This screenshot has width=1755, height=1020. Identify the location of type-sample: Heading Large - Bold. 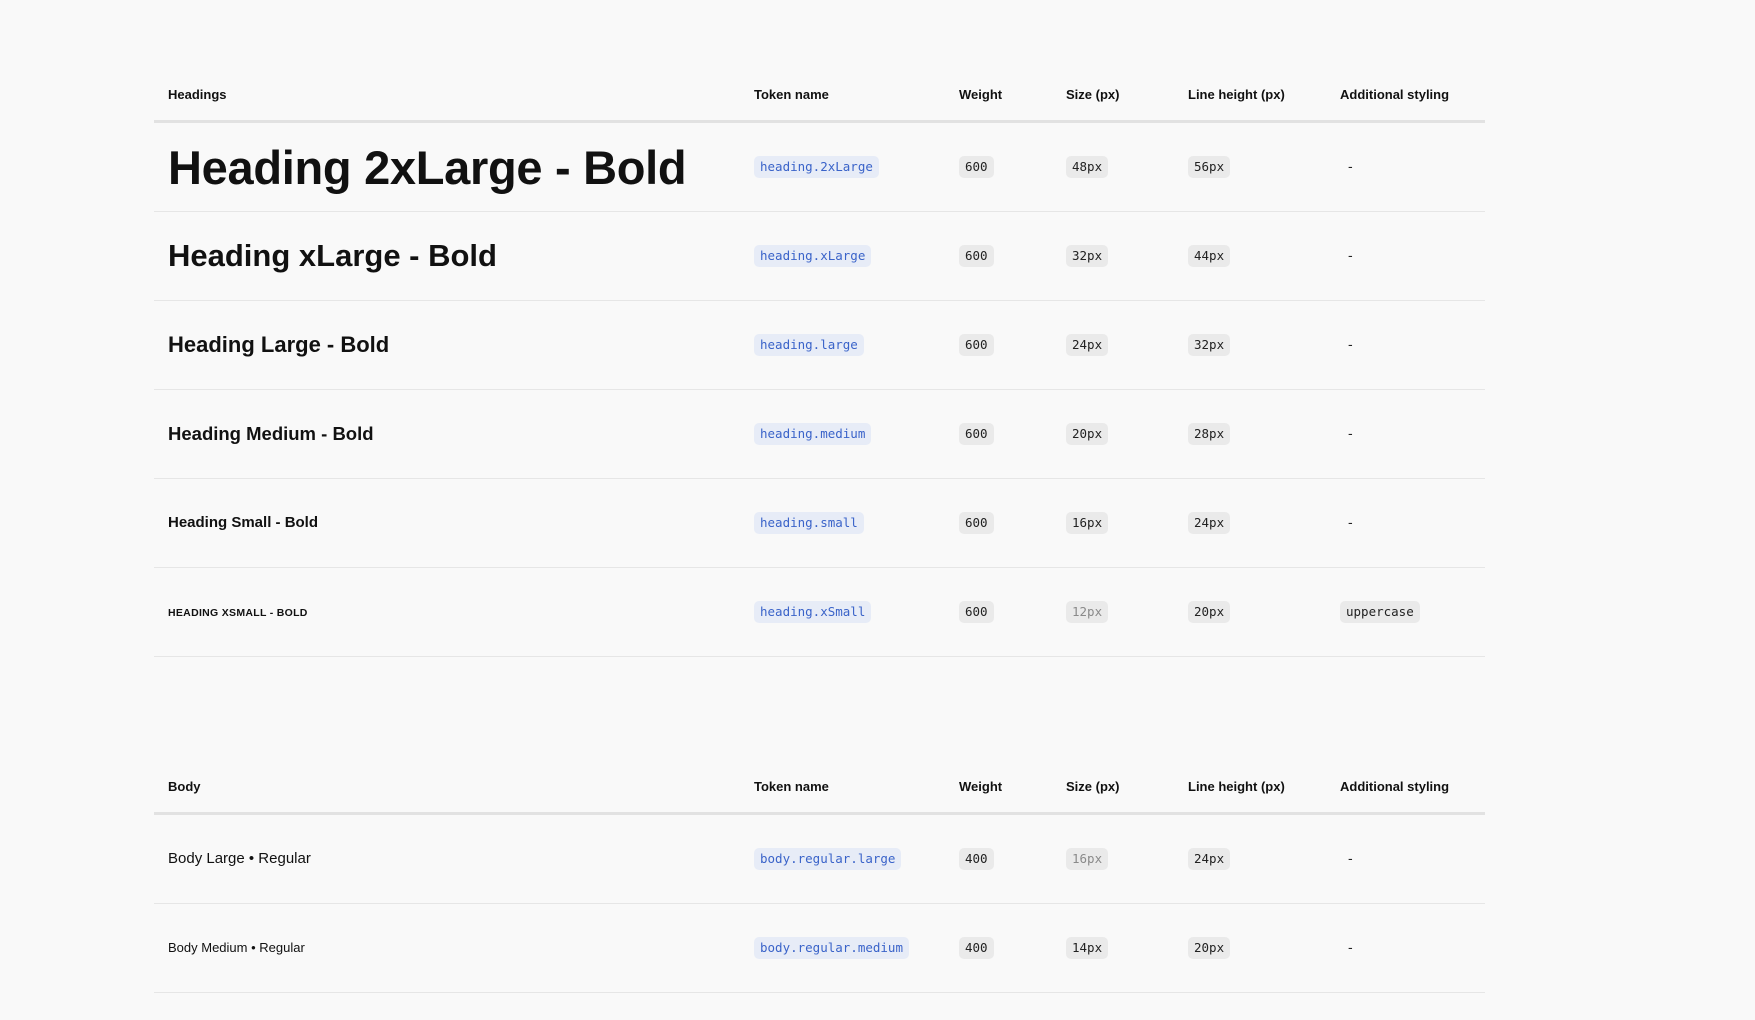
(279, 344).